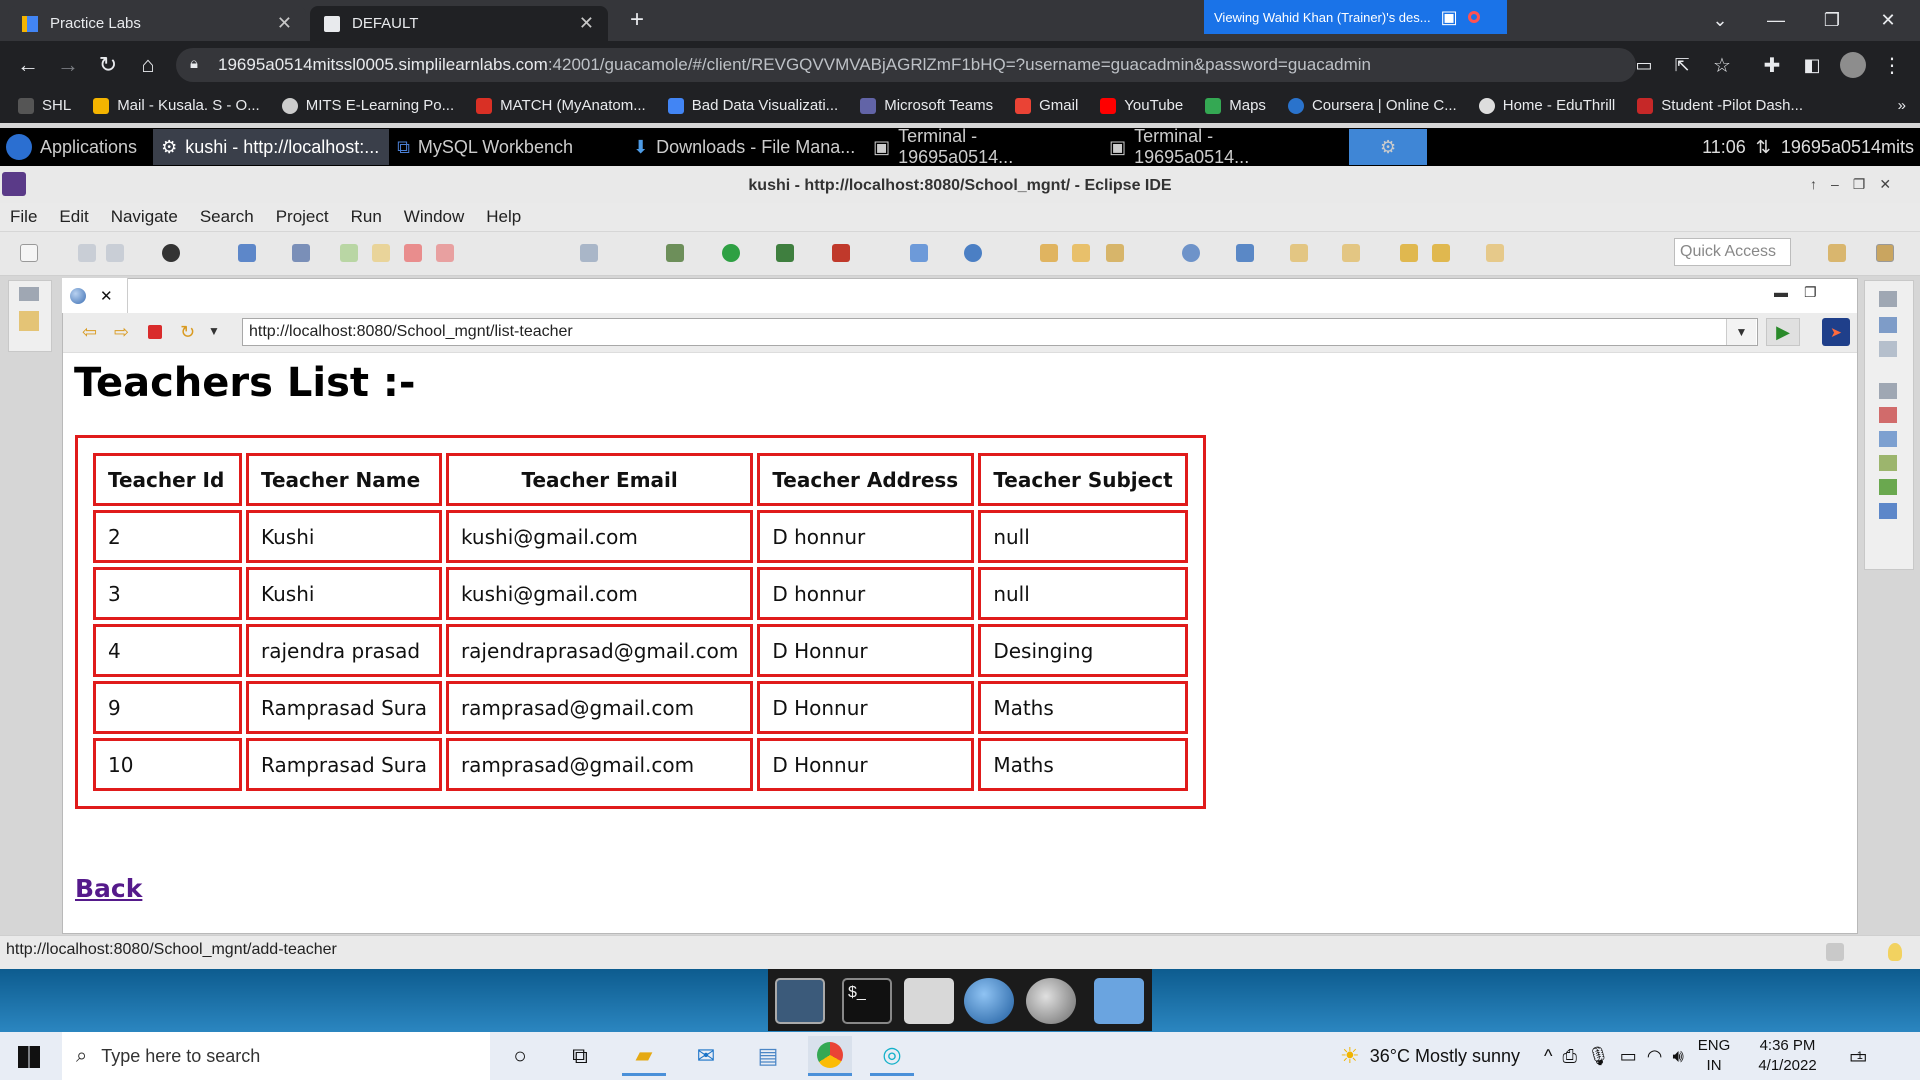 Image resolution: width=1920 pixels, height=1080 pixels. I want to click on quick-assist-icon: ◎, so click(892, 1056).